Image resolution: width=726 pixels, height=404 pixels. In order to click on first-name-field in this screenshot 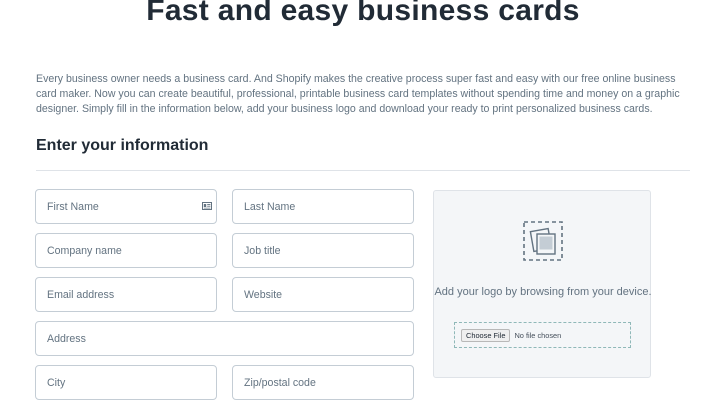, I will do `click(126, 206)`.